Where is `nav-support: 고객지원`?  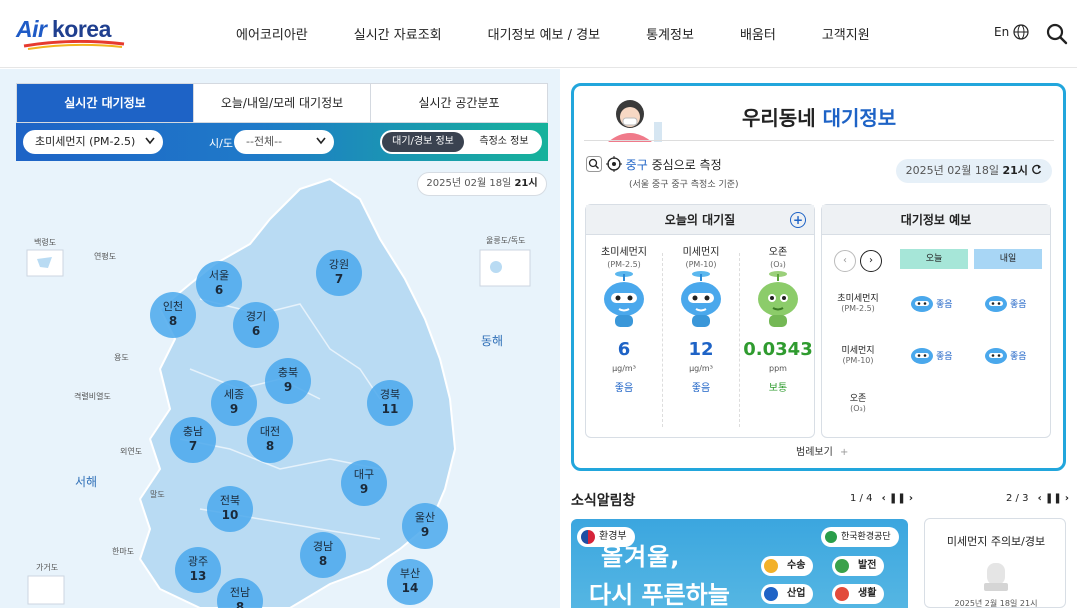 nav-support: 고객지원 is located at coordinates (846, 33).